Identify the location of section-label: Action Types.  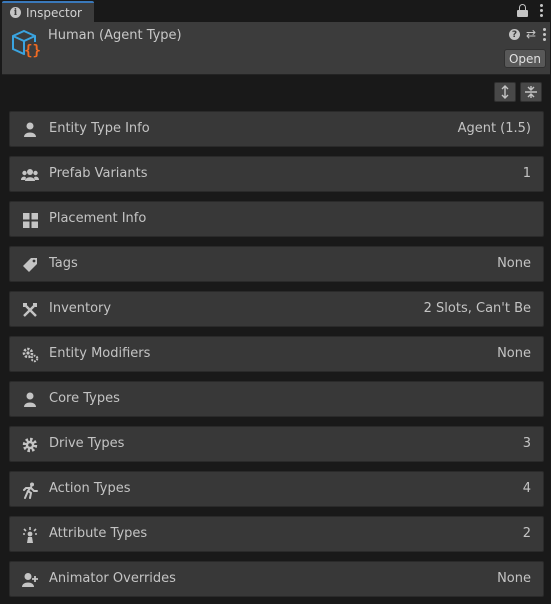
(90, 488).